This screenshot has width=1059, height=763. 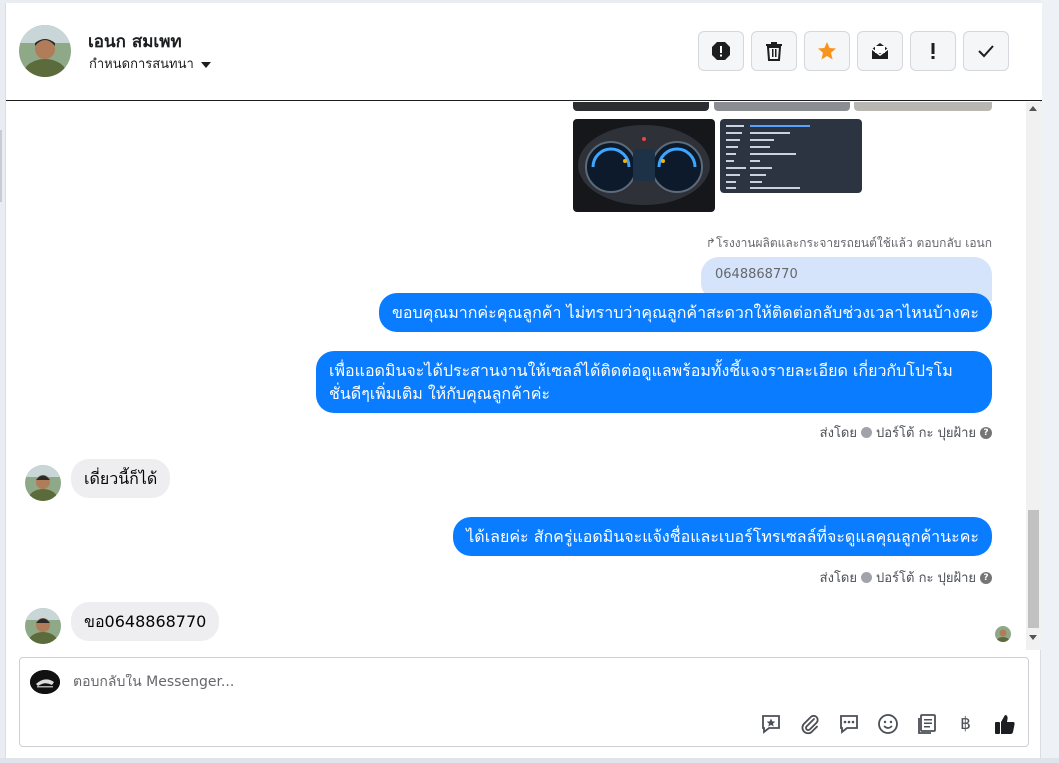 I want to click on alert-octagon-icon, so click(x=721, y=51).